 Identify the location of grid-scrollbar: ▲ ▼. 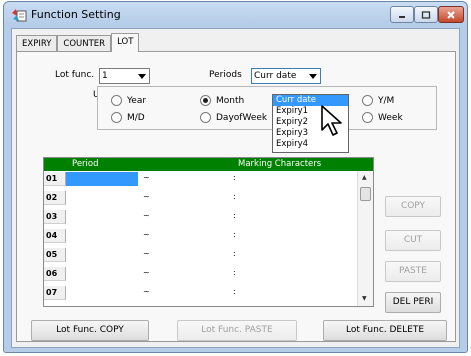
(365, 238).